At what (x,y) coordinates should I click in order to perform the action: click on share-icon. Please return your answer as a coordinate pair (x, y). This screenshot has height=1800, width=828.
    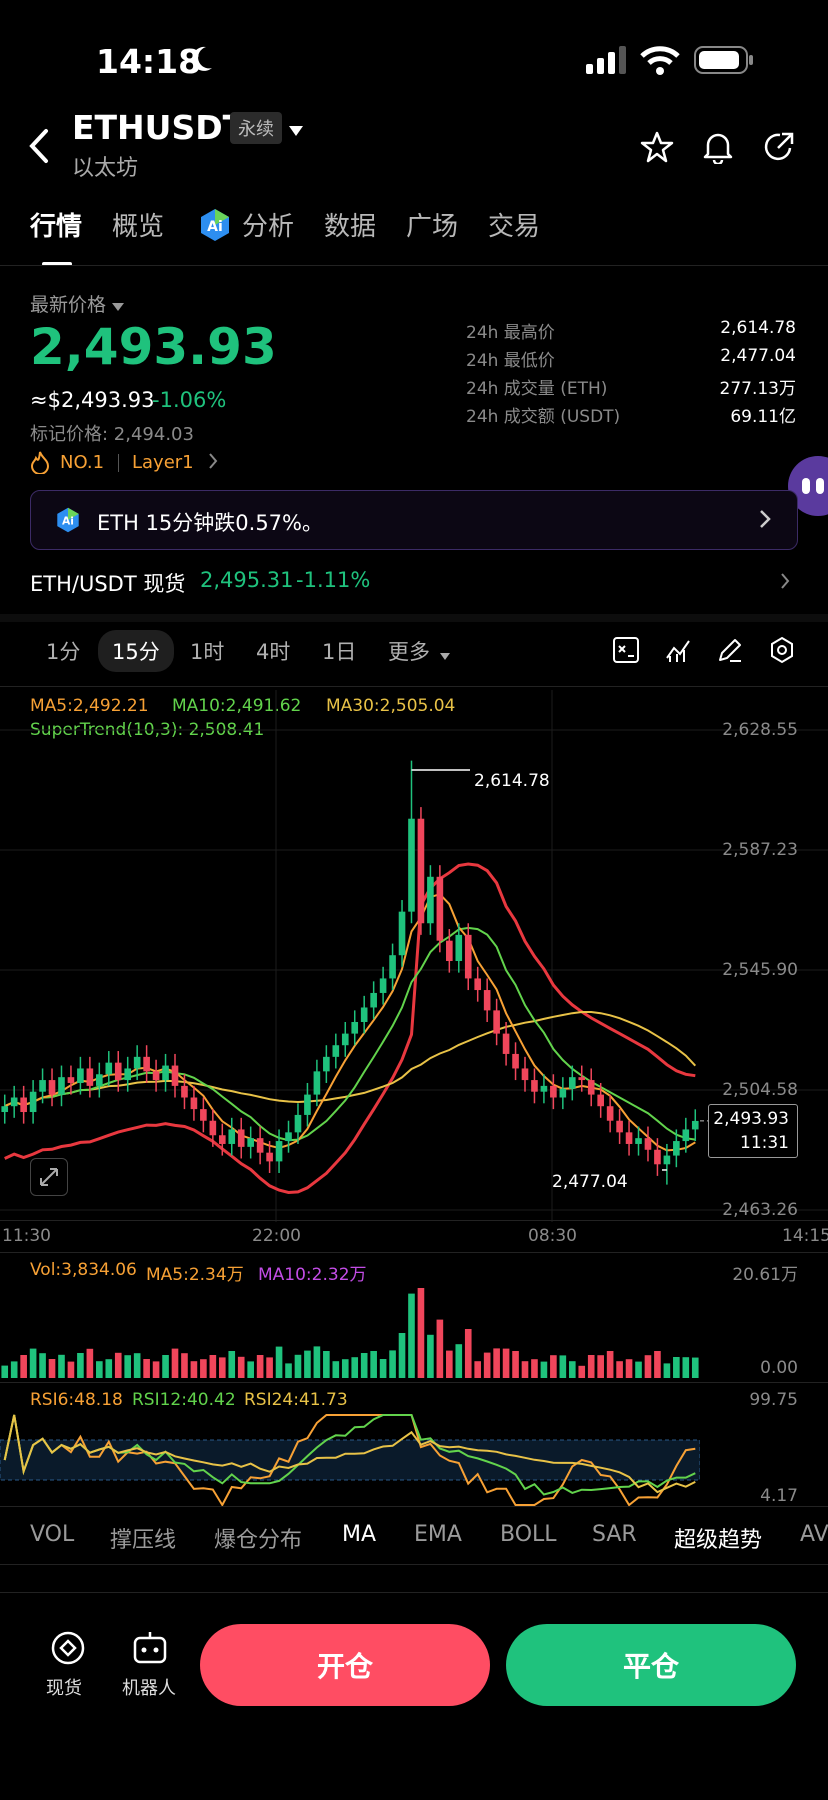
    Looking at the image, I should click on (779, 149).